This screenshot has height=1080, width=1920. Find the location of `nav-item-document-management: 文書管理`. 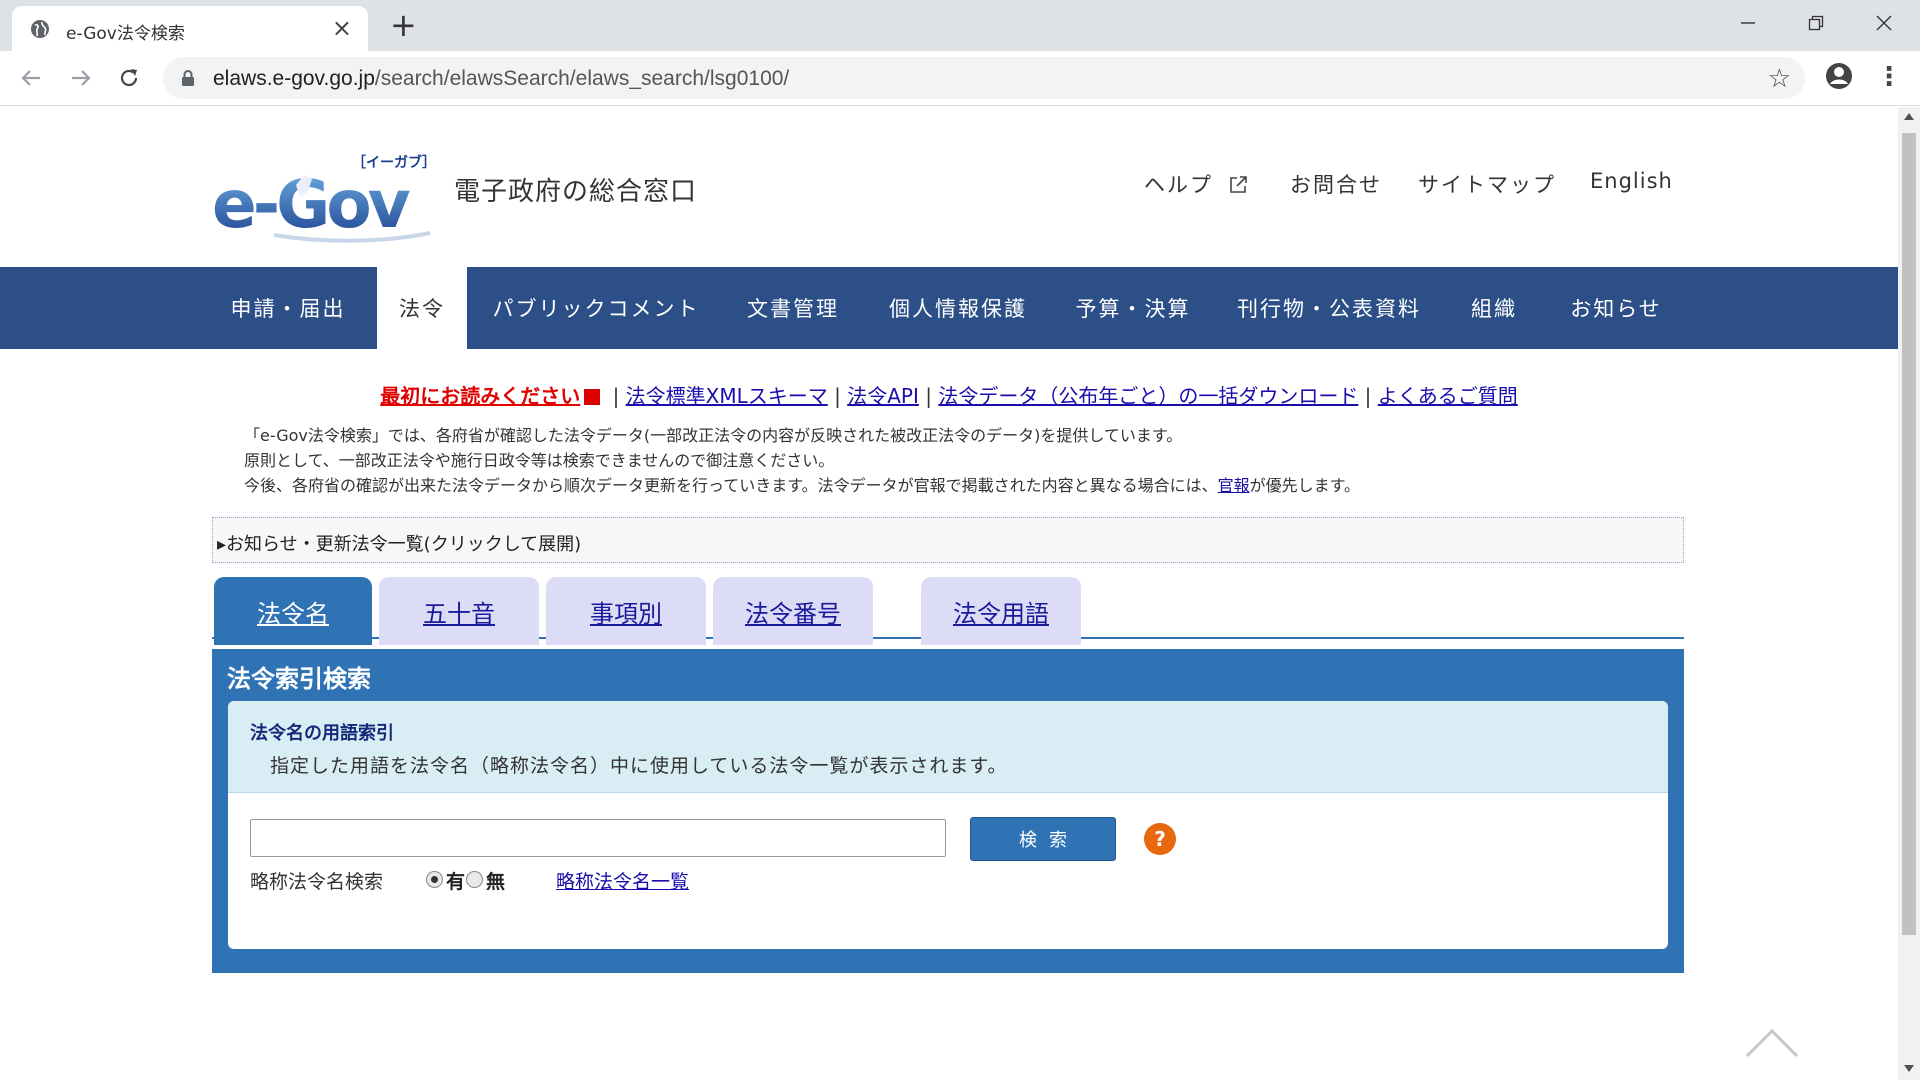

nav-item-document-management: 文書管理 is located at coordinates (793, 308).